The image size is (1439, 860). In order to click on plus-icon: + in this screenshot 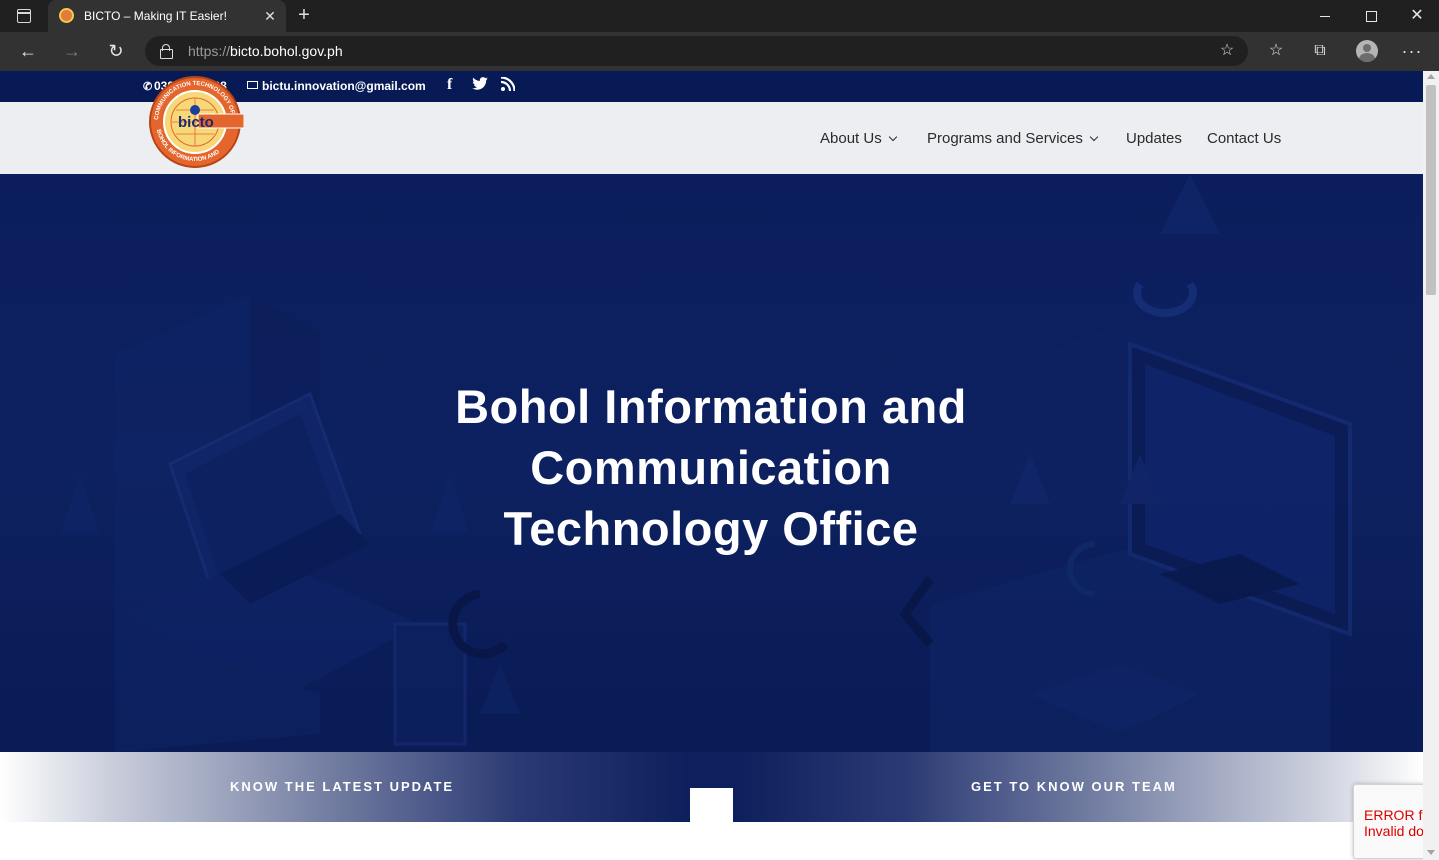, I will do `click(304, 16)`.